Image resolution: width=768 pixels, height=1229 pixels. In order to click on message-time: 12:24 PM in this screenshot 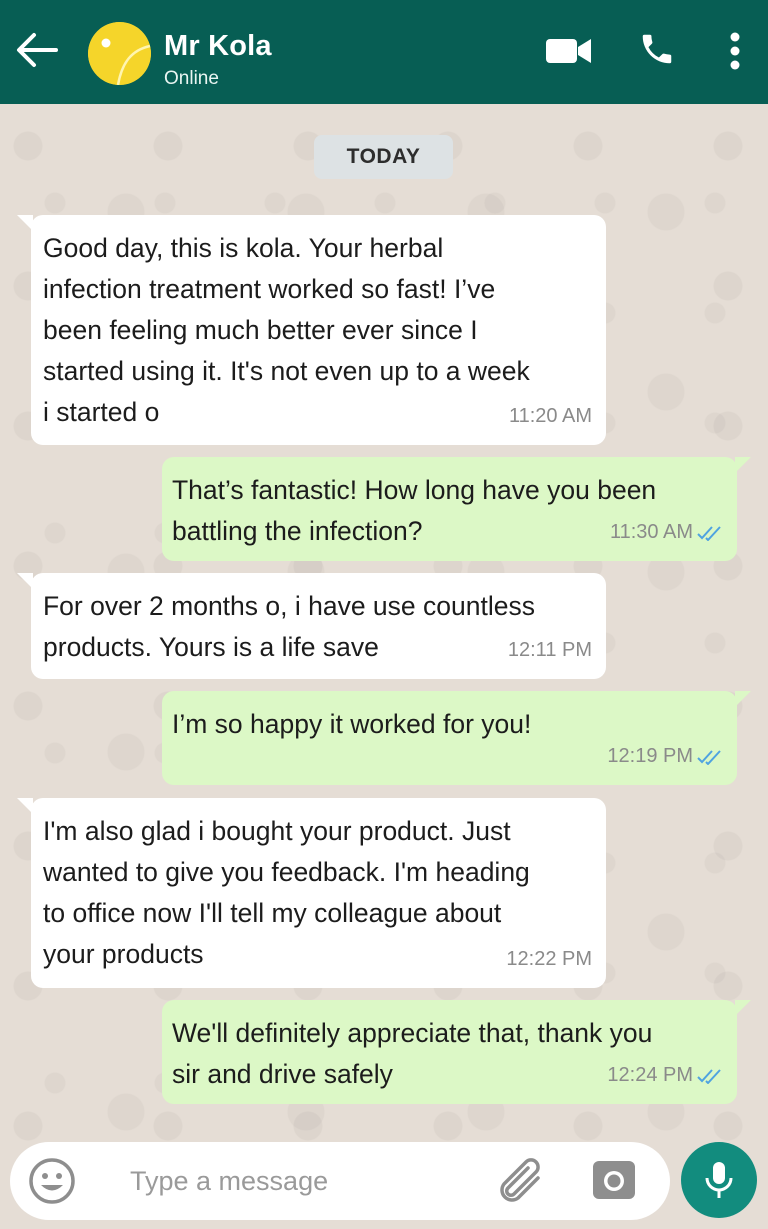, I will do `click(650, 1075)`.